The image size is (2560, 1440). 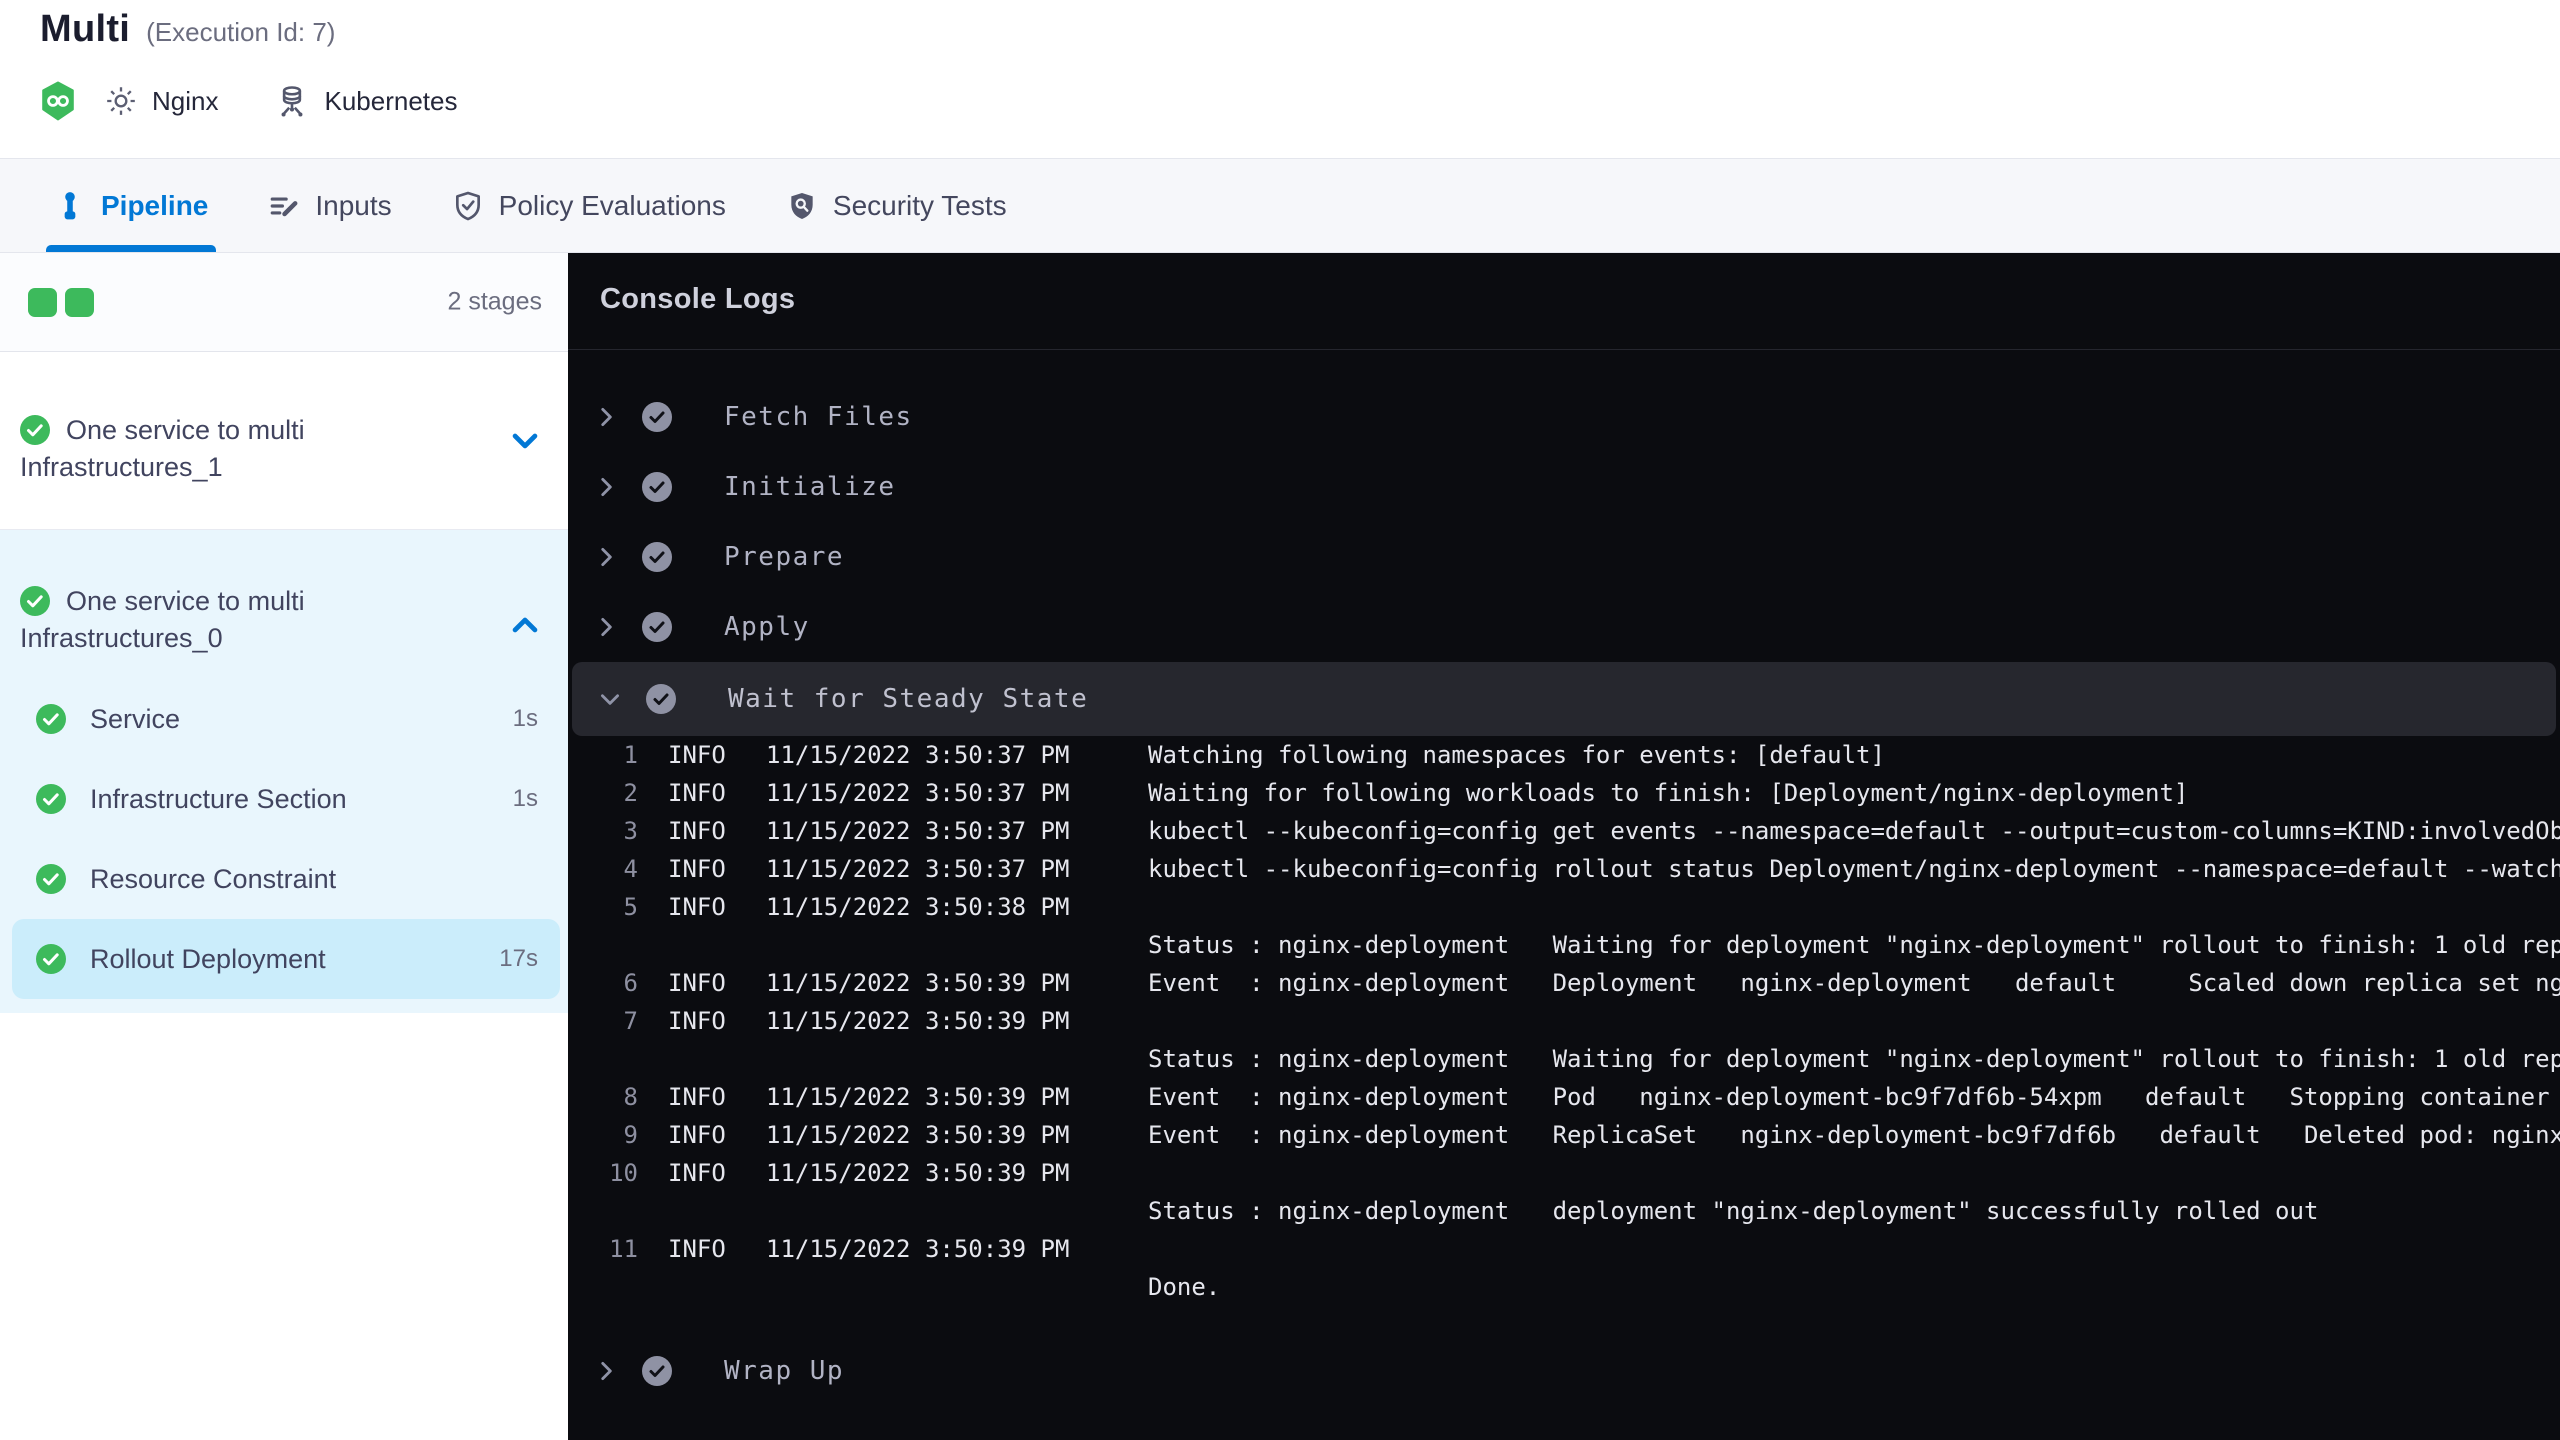 What do you see at coordinates (784, 557) in the screenshot?
I see `console-step-label: Prepare` at bounding box center [784, 557].